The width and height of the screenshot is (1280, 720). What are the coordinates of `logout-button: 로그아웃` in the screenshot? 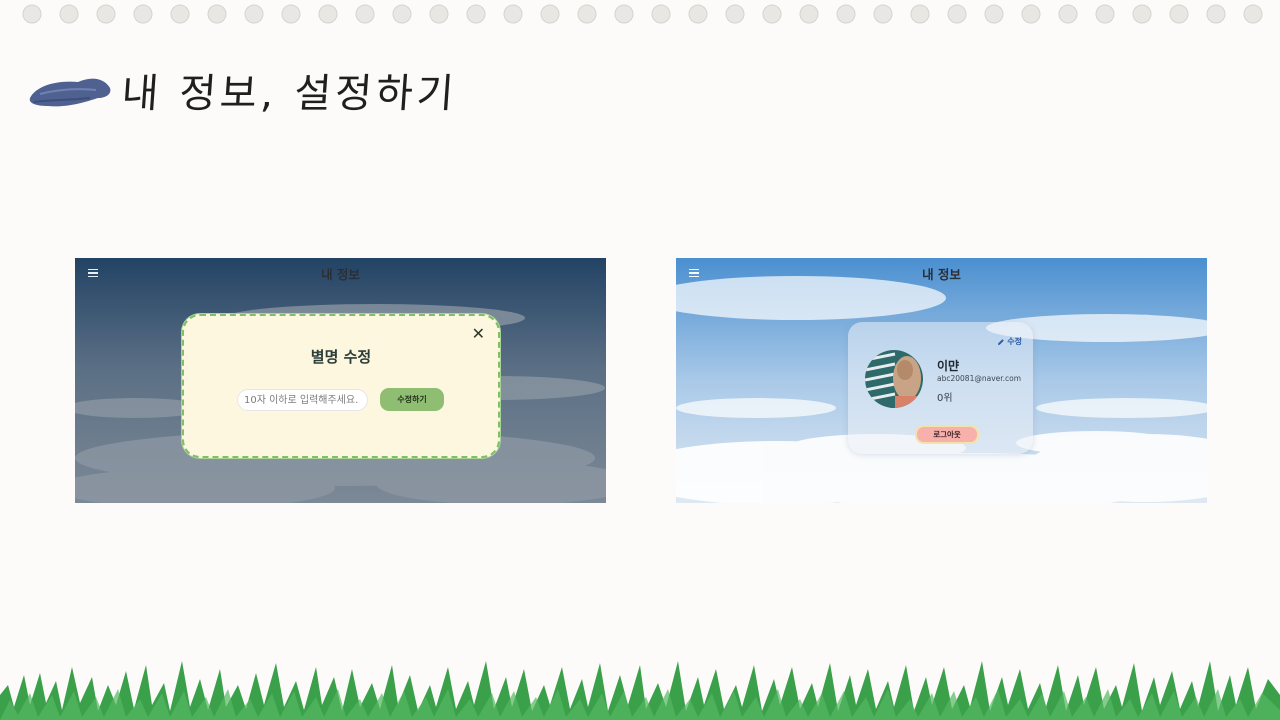 It's located at (947, 434).